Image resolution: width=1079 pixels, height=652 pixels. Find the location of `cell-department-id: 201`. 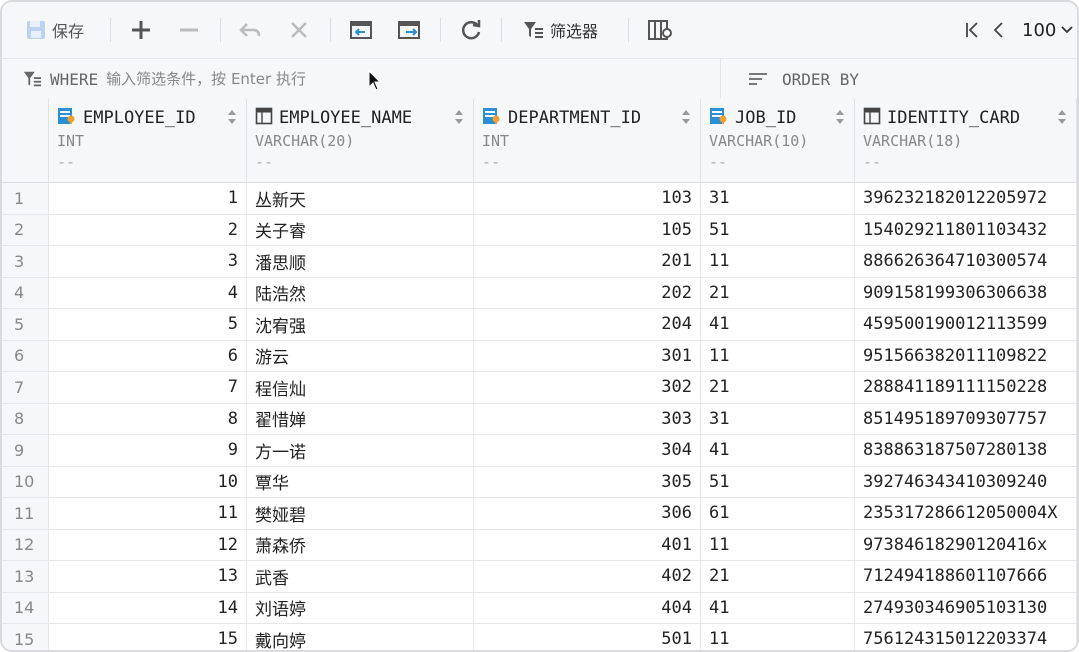

cell-department-id: 201 is located at coordinates (587, 262).